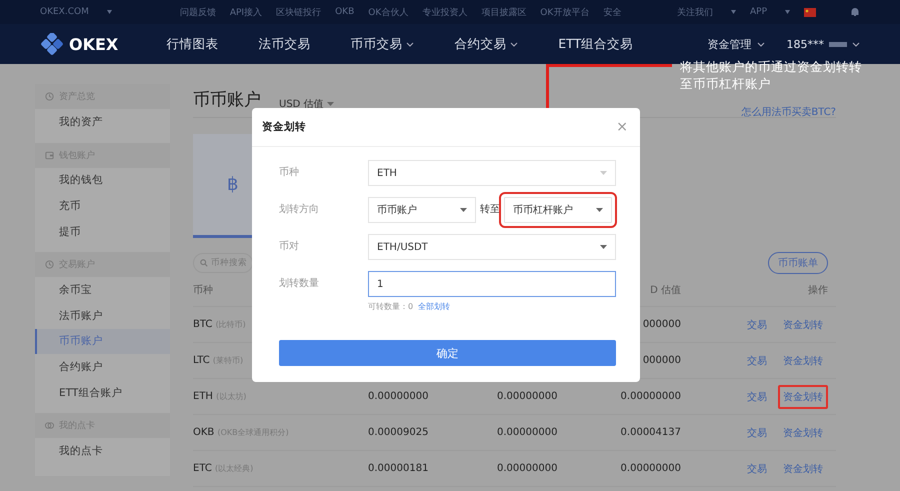 The width and height of the screenshot is (900, 491). I want to click on table-cell-text: 0.00000181, so click(399, 468).